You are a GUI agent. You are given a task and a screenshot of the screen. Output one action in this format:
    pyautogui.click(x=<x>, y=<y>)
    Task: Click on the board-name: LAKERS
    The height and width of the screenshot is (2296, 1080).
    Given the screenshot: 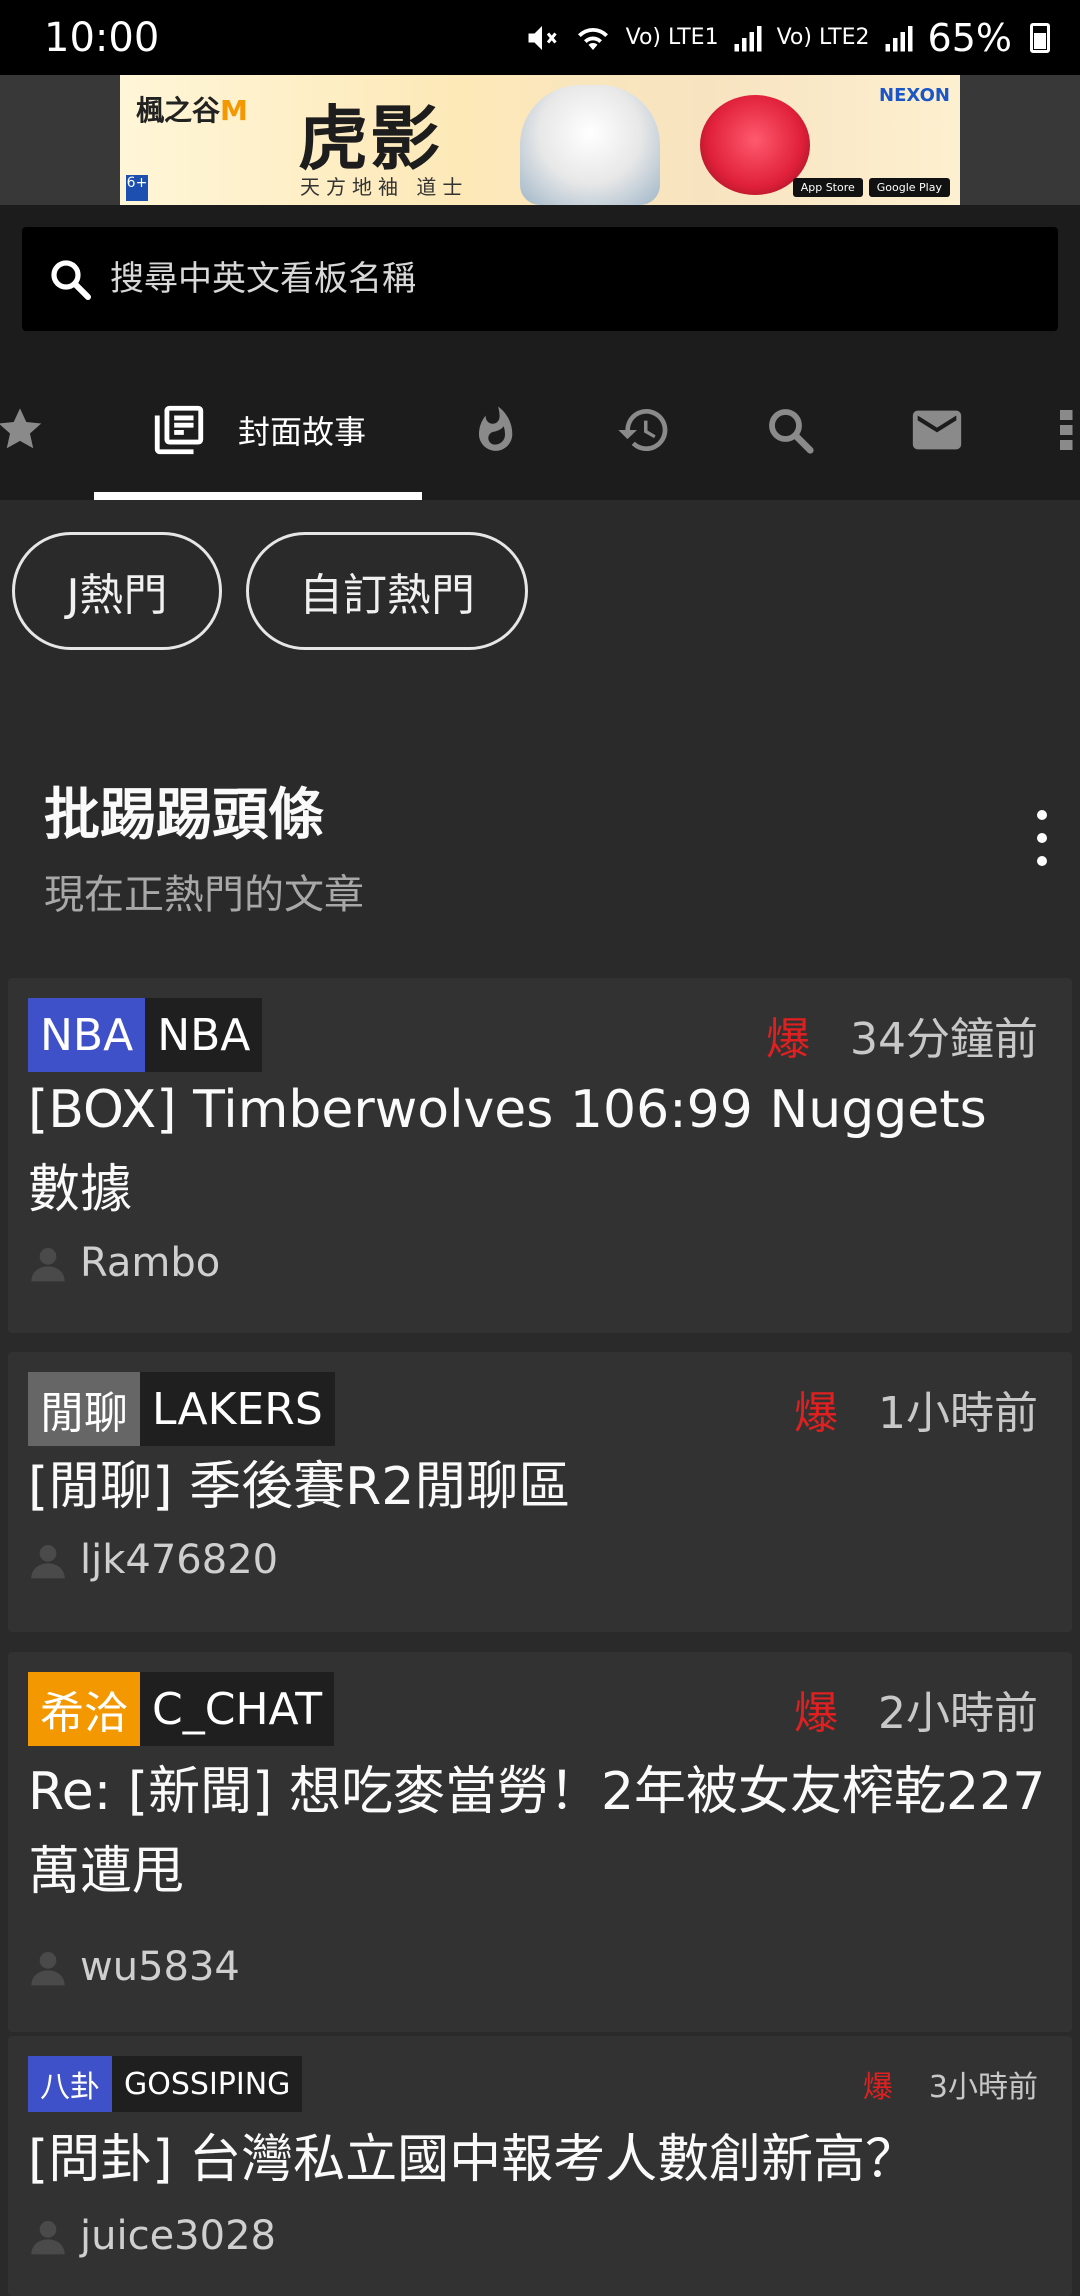 What is the action you would take?
    pyautogui.click(x=237, y=1409)
    